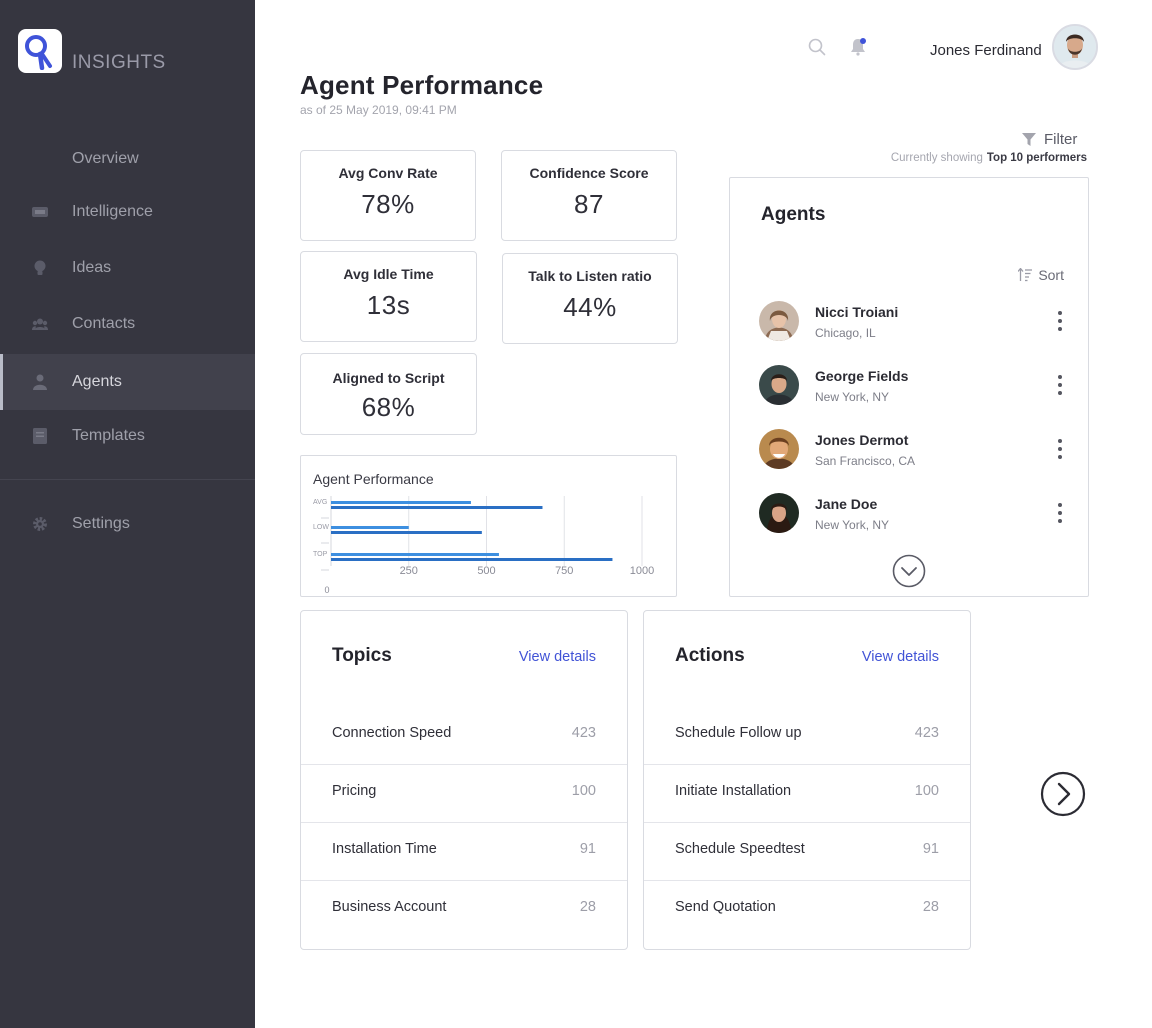 This screenshot has height=1028, width=1152. What do you see at coordinates (1025, 275) in the screenshot?
I see `sort-icon` at bounding box center [1025, 275].